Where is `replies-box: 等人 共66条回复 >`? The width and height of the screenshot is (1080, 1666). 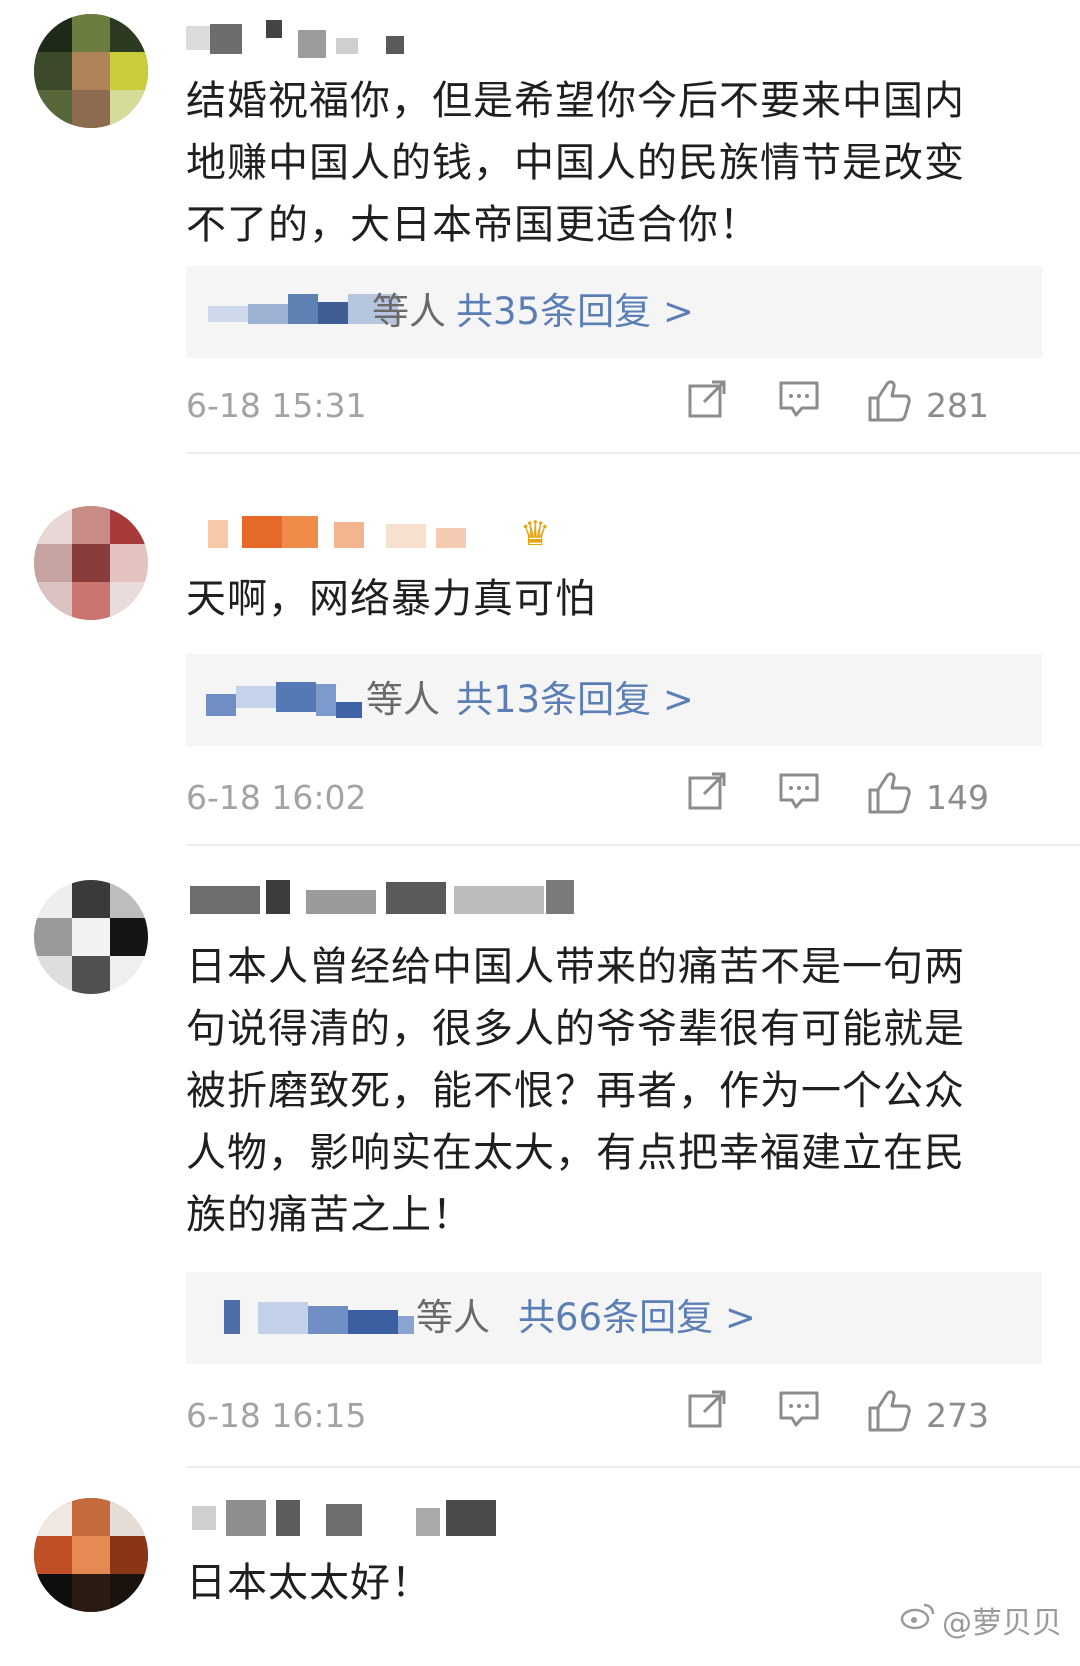
replies-box: 等人 共66条回复 > is located at coordinates (614, 1318).